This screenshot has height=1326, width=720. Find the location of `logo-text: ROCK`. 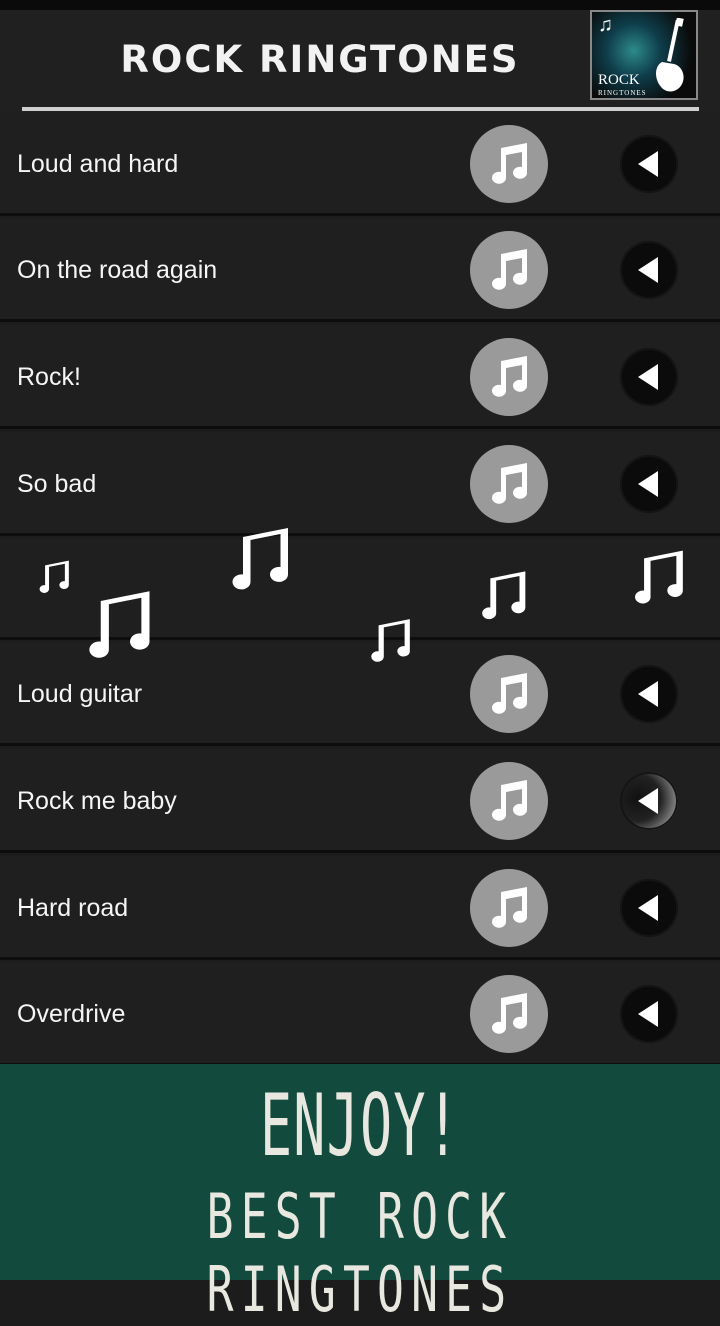

logo-text: ROCK is located at coordinates (619, 80).